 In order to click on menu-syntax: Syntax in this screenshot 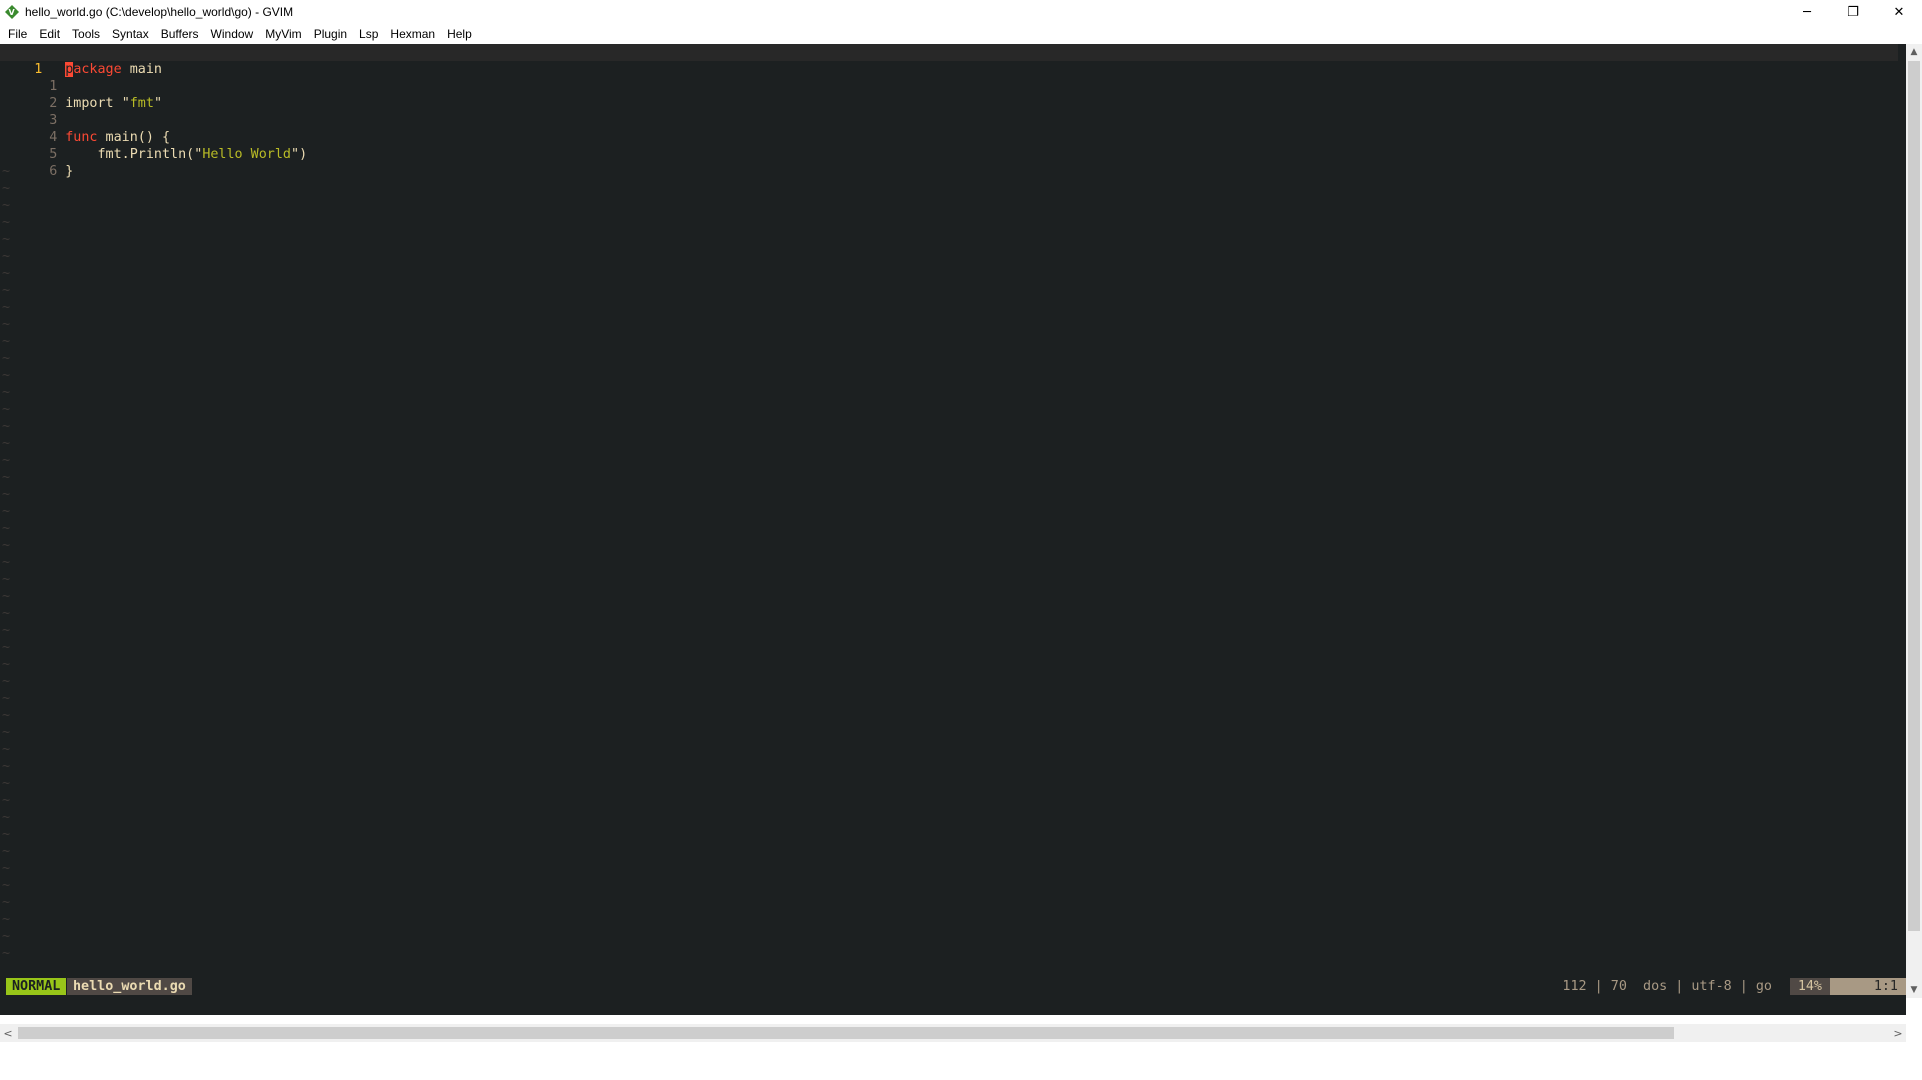, I will do `click(130, 34)`.